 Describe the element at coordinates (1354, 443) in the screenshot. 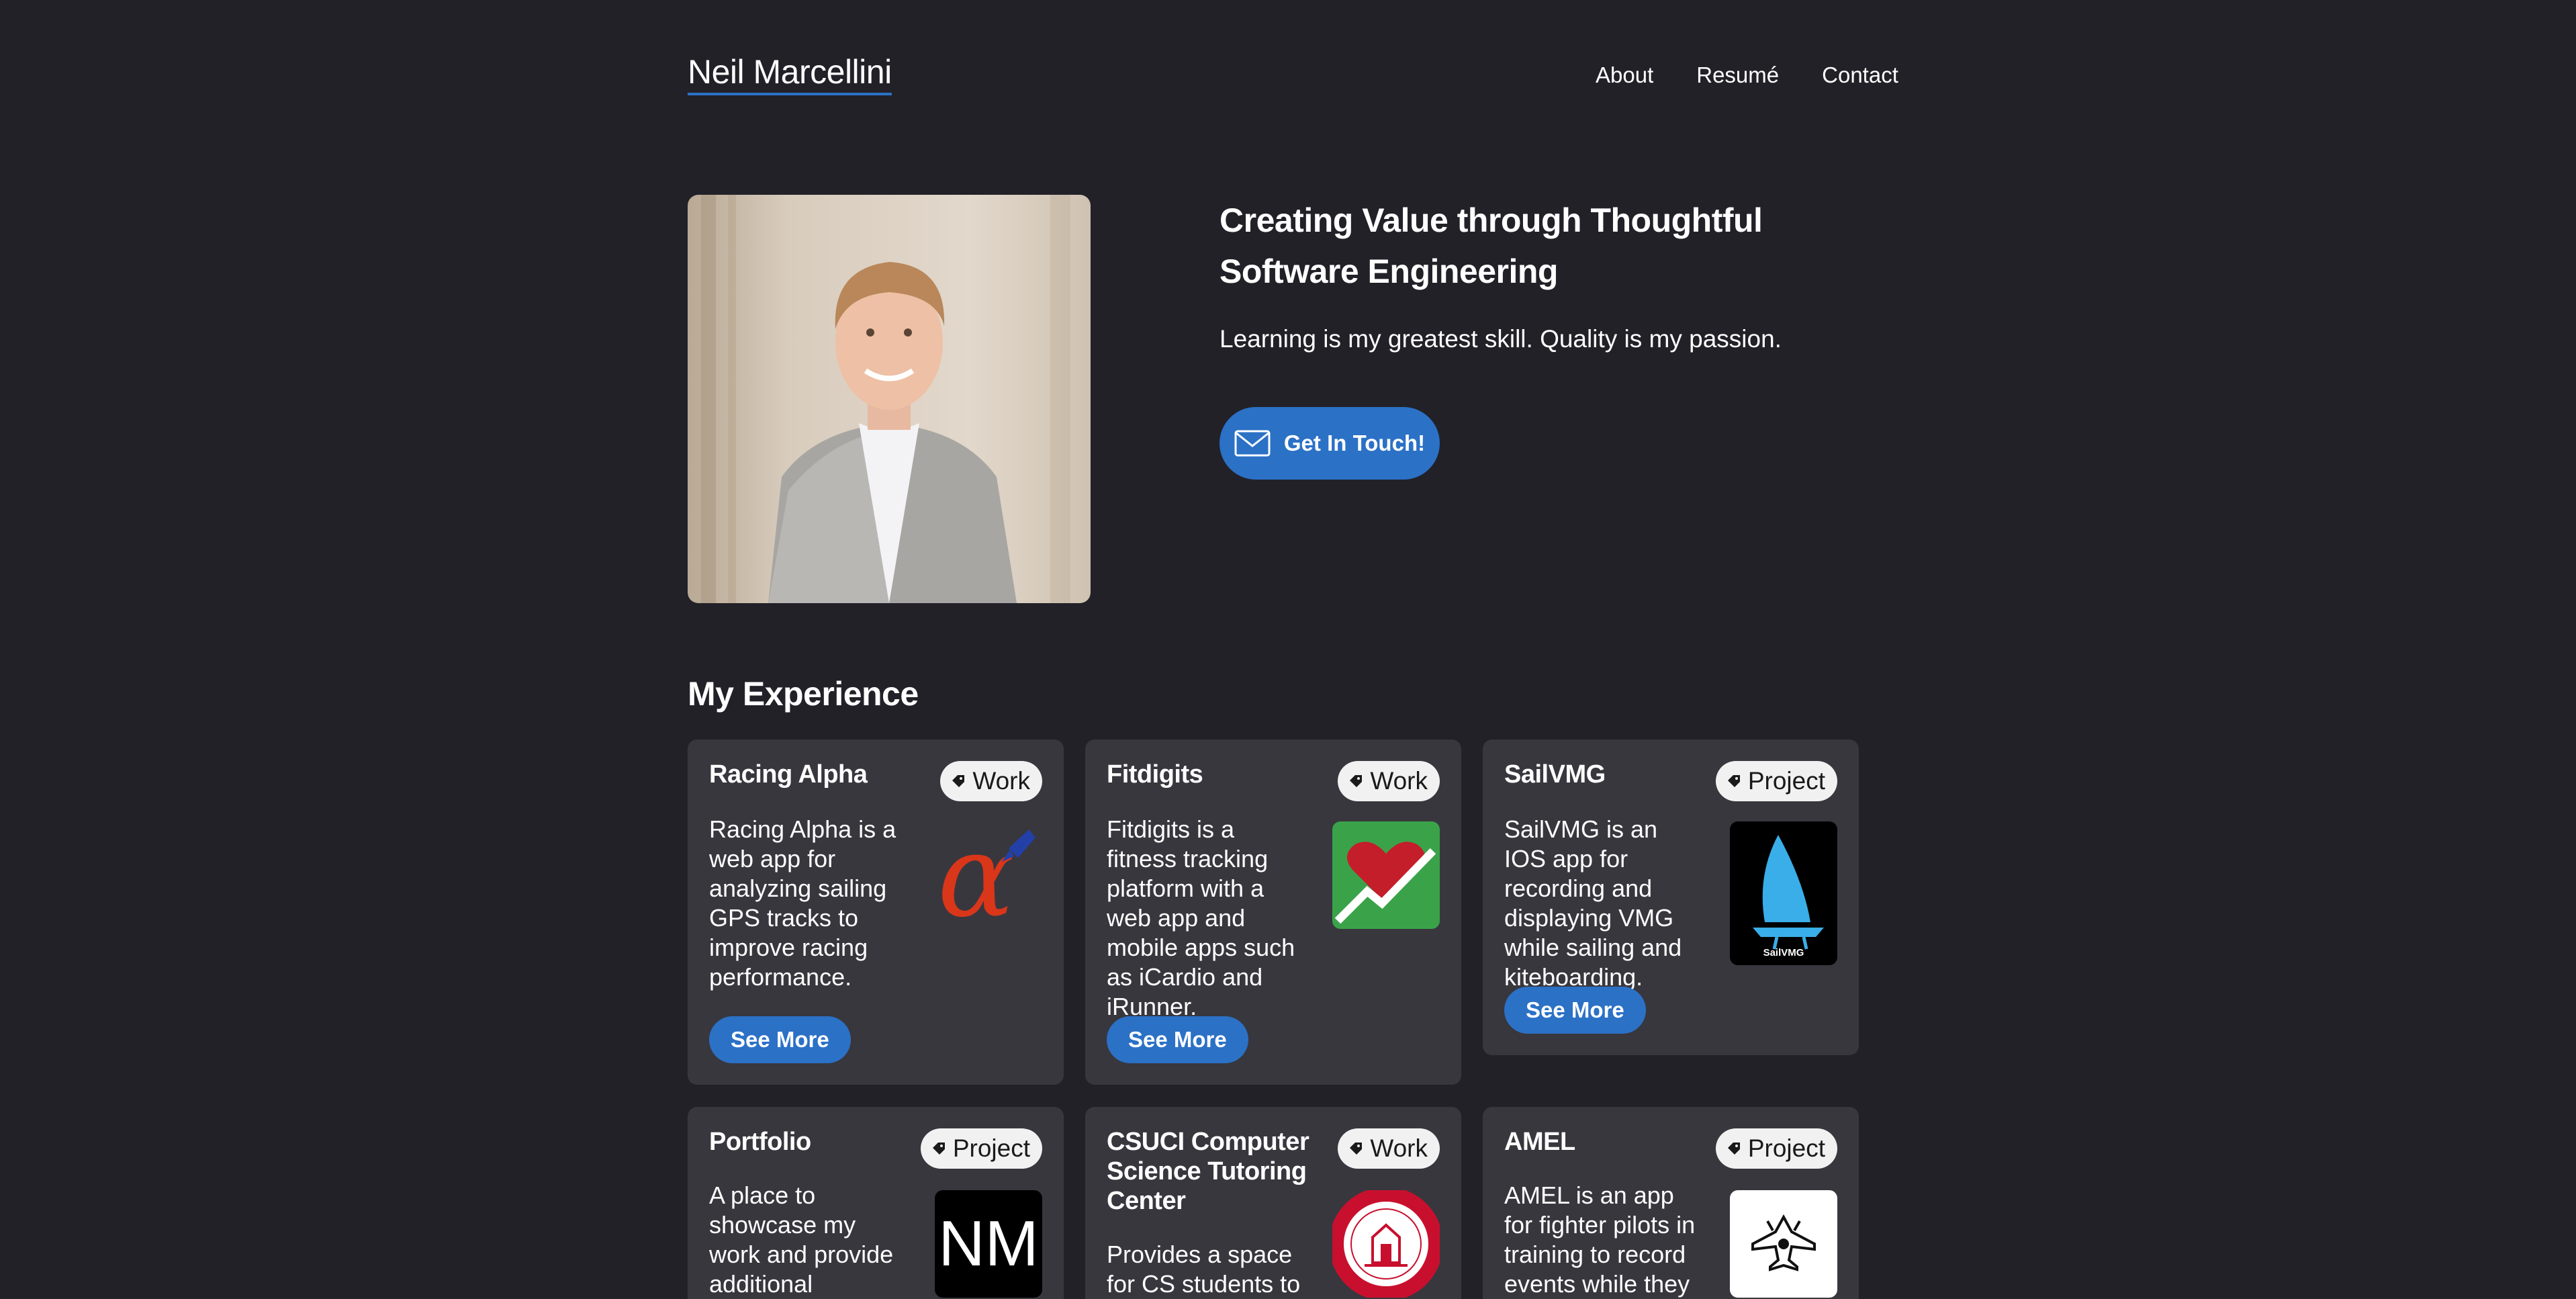

I see `get-in-touch-label: Get In Touch!` at that location.